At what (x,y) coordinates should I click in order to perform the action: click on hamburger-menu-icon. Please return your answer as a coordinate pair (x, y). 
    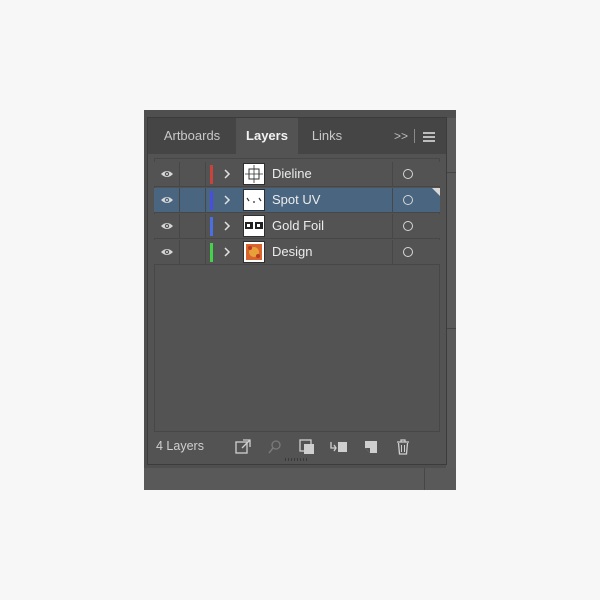
    Looking at the image, I should click on (429, 136).